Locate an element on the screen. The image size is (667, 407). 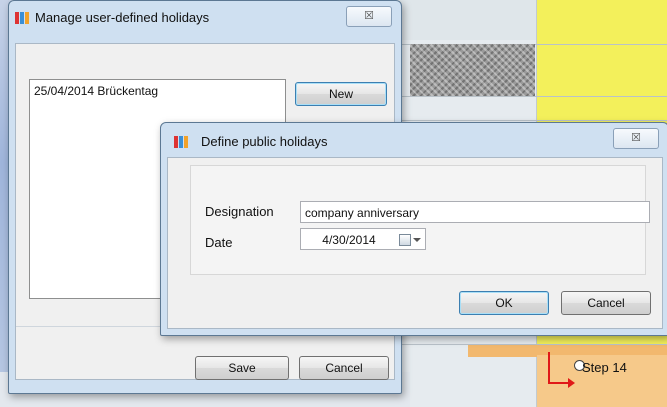
calendar-icon is located at coordinates (405, 240).